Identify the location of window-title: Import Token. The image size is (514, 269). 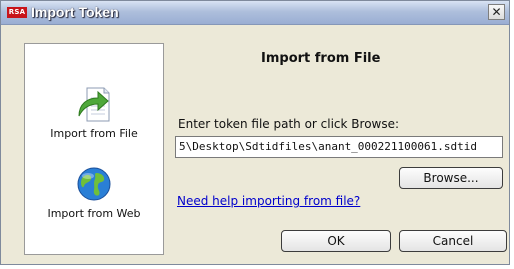
(75, 12).